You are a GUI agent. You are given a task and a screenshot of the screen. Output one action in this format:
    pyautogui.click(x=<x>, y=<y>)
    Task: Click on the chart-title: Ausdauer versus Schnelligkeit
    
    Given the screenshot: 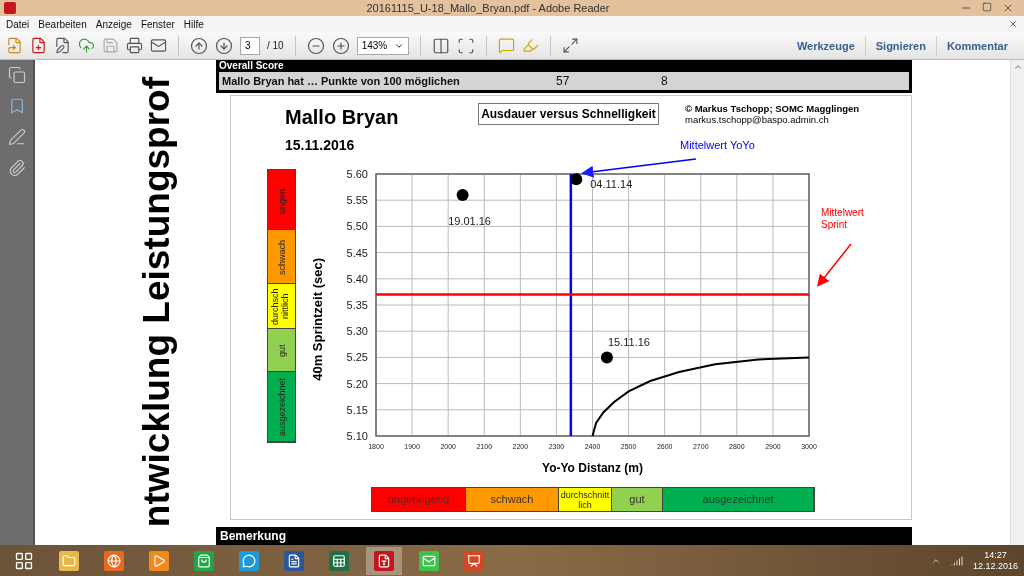 What is the action you would take?
    pyautogui.click(x=568, y=114)
    